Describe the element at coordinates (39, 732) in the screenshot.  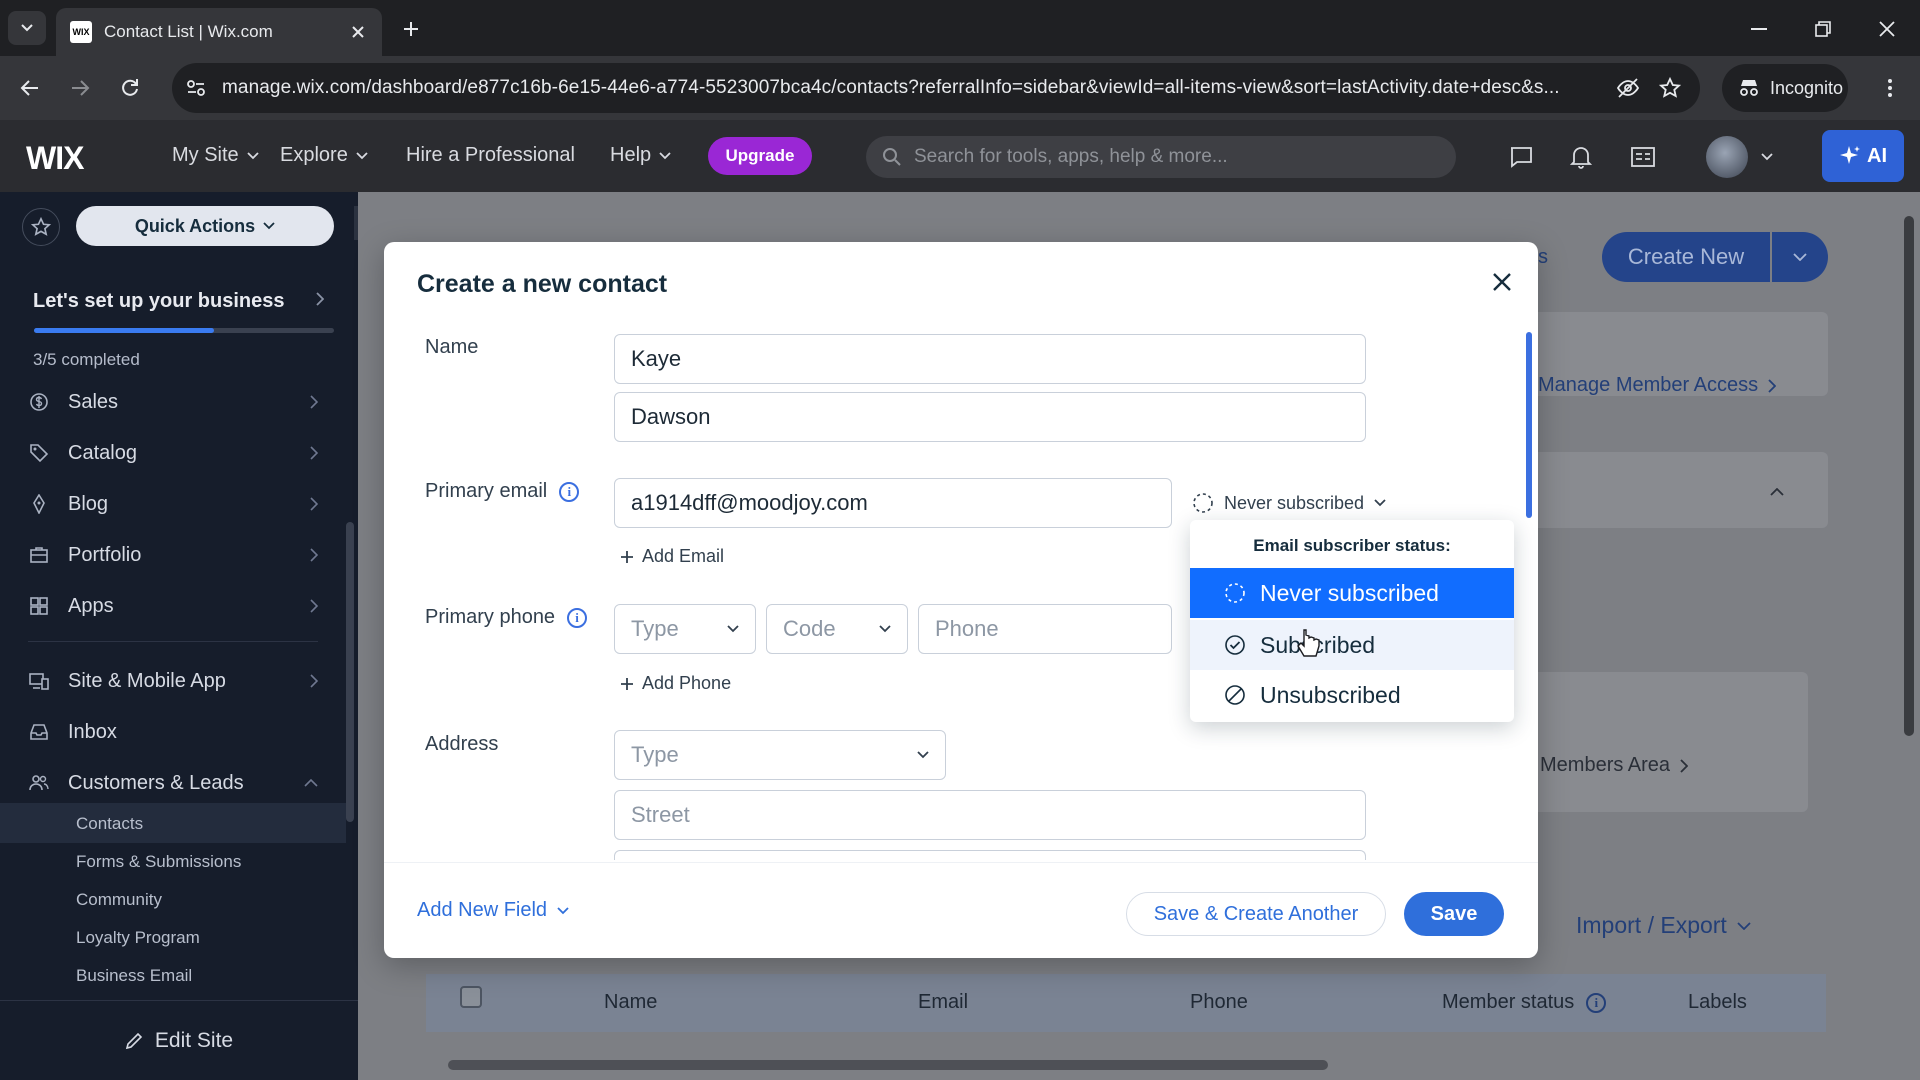
I see `inbox-icon` at that location.